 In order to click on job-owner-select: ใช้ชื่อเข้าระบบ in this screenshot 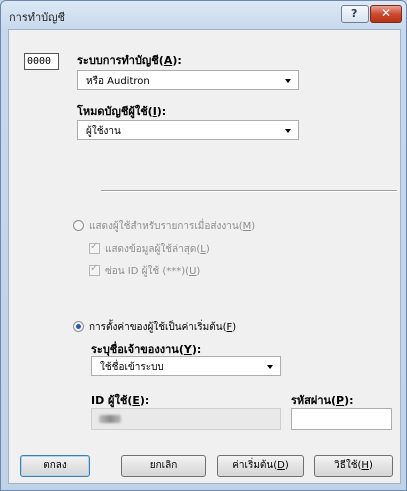, I will do `click(186, 366)`.